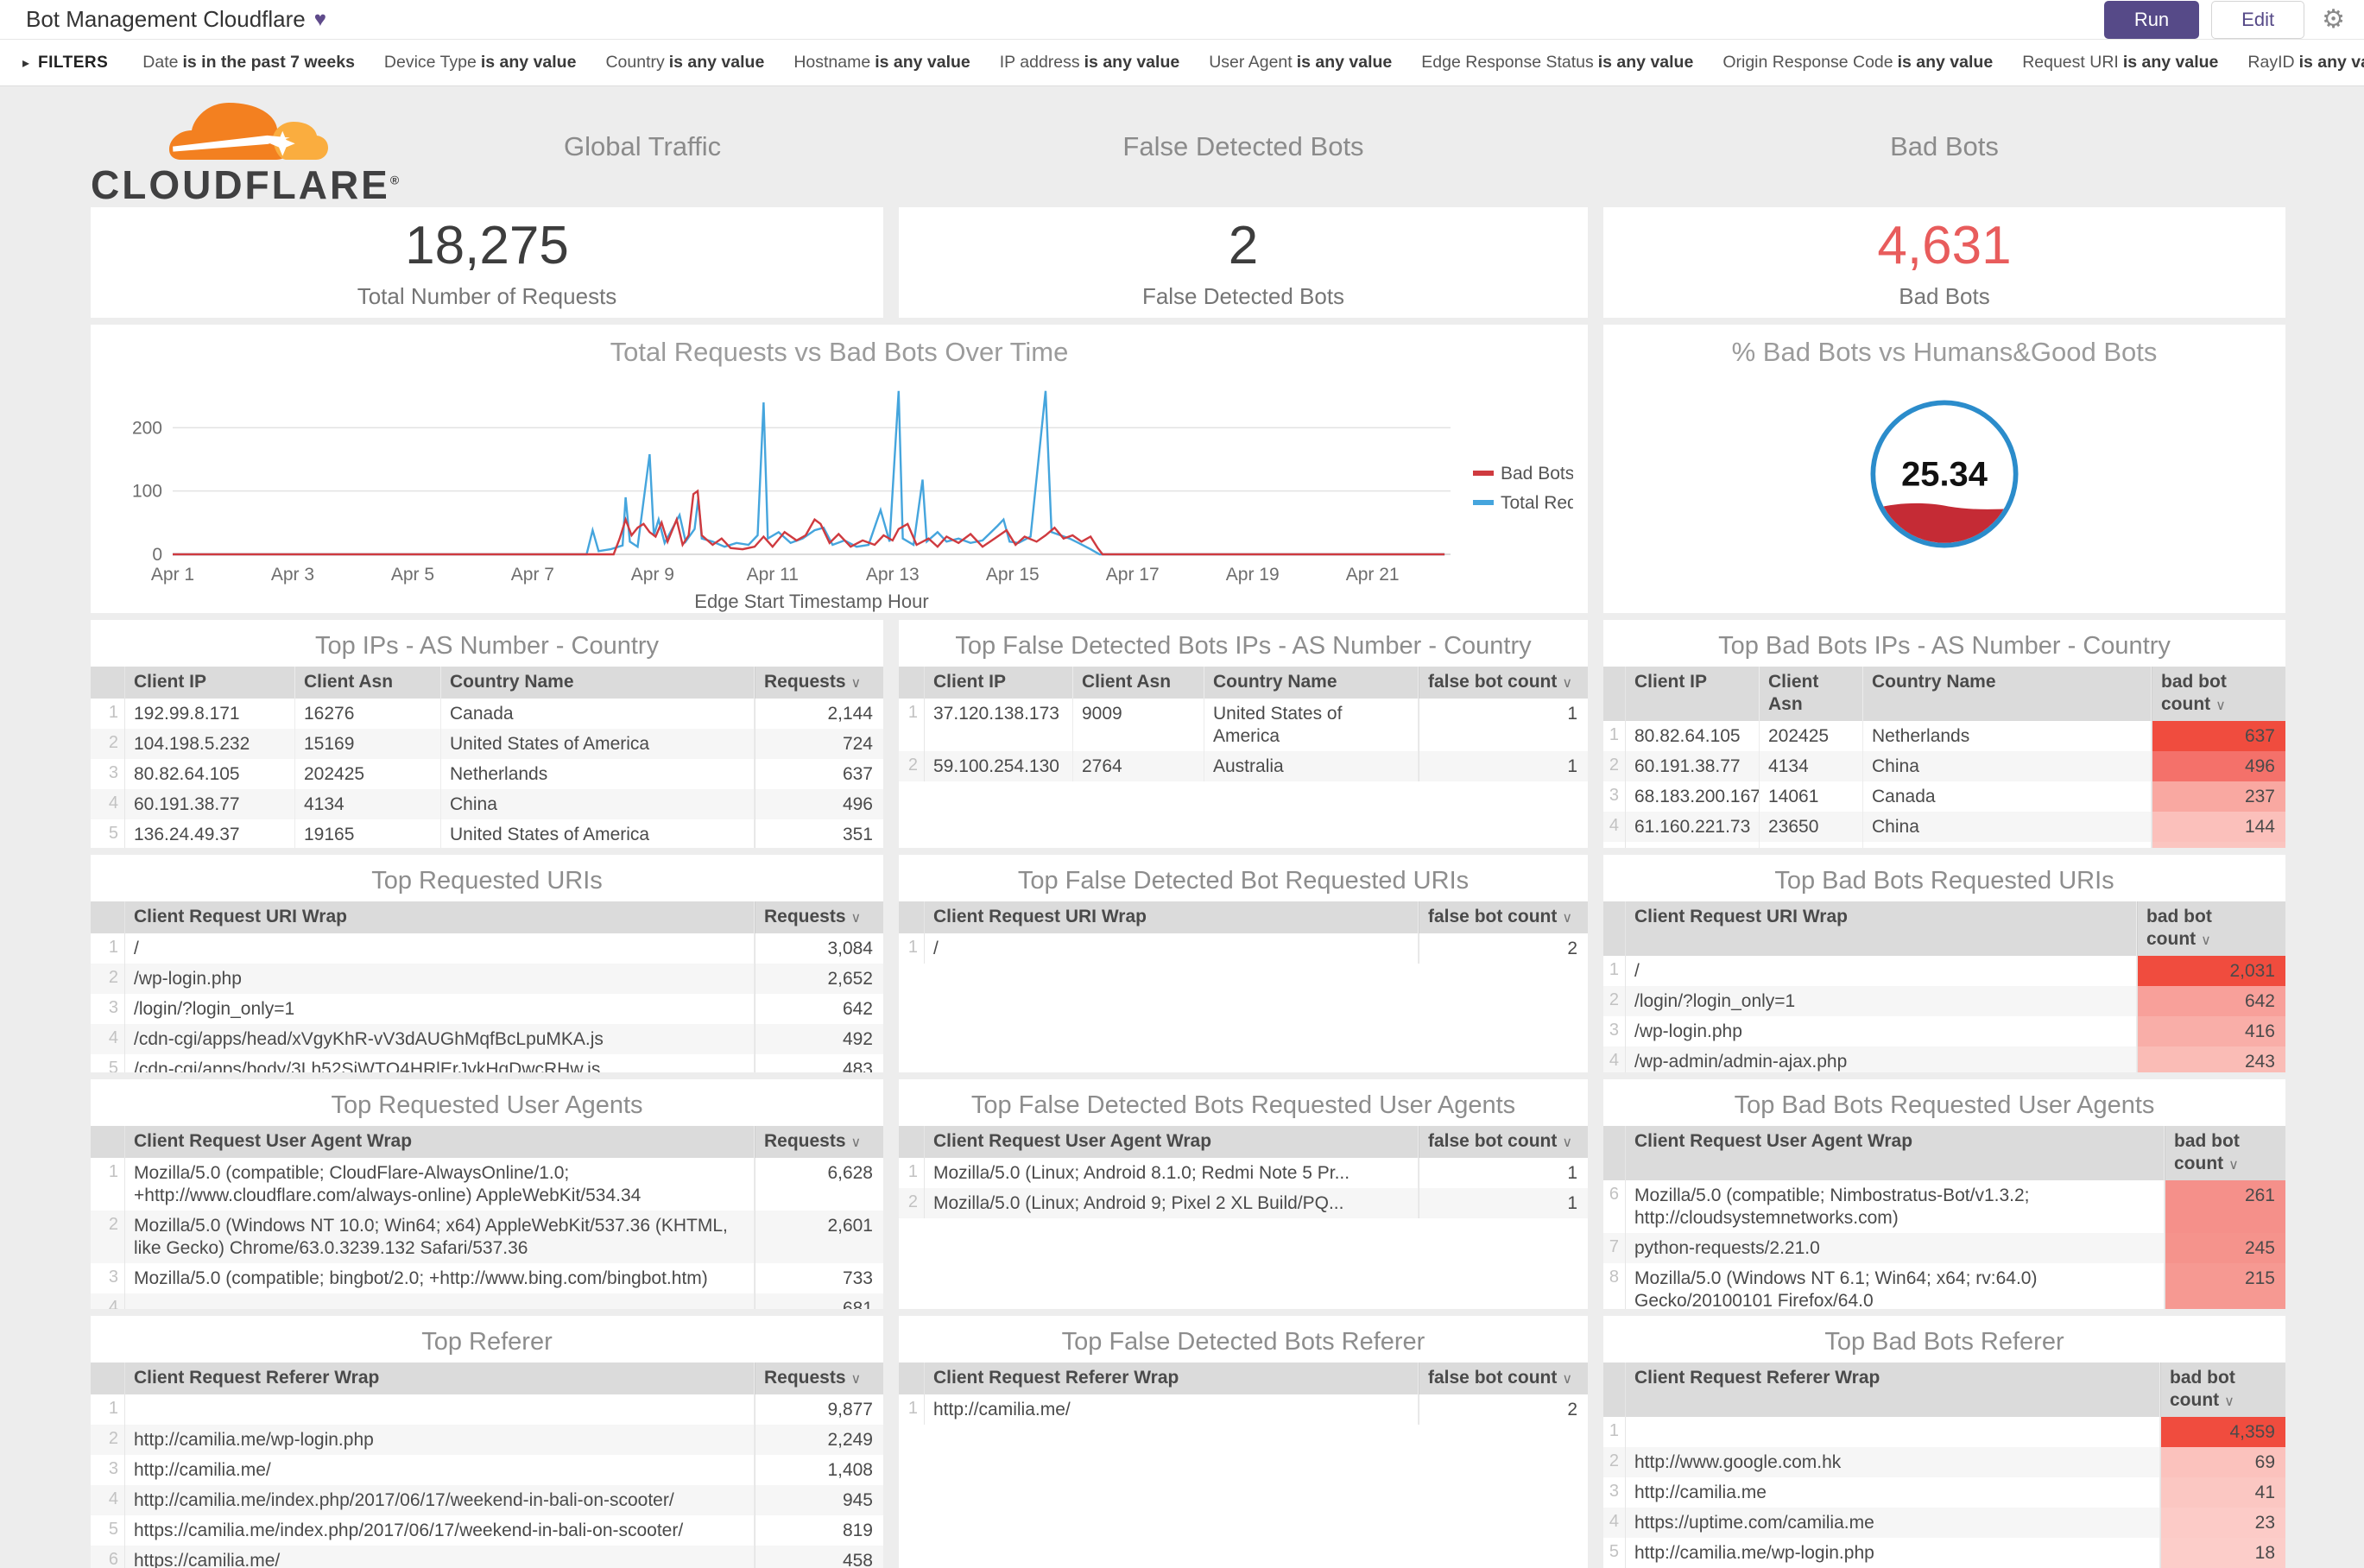 Image resolution: width=2364 pixels, height=1568 pixels. What do you see at coordinates (832, 62) in the screenshot?
I see `filter-field: Hostname` at bounding box center [832, 62].